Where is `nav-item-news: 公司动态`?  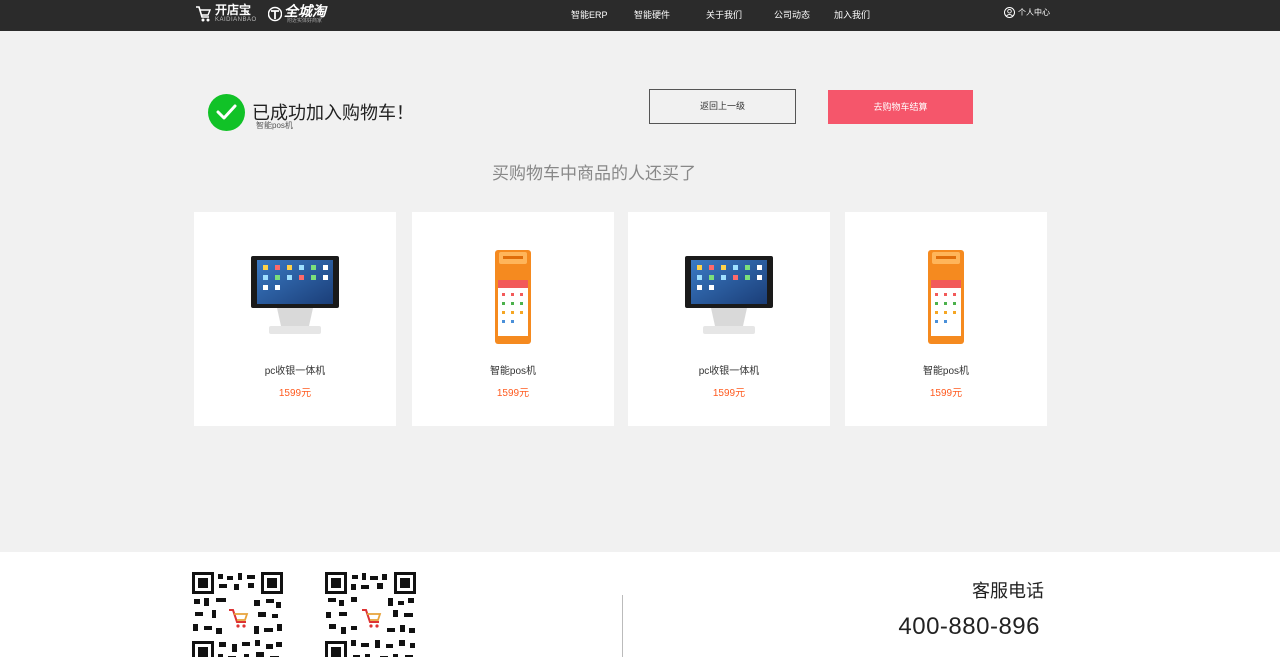 nav-item-news: 公司动态 is located at coordinates (792, 14).